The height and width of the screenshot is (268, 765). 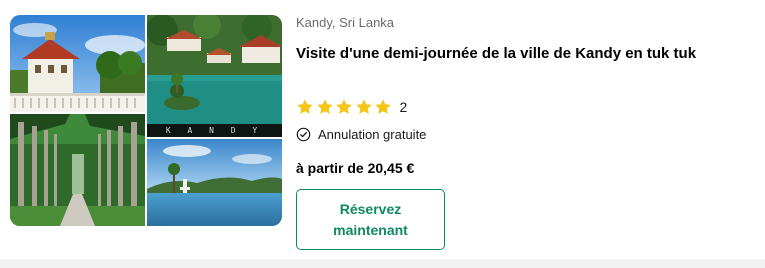 I want to click on kandy-lake-island-photo, so click(x=214, y=182).